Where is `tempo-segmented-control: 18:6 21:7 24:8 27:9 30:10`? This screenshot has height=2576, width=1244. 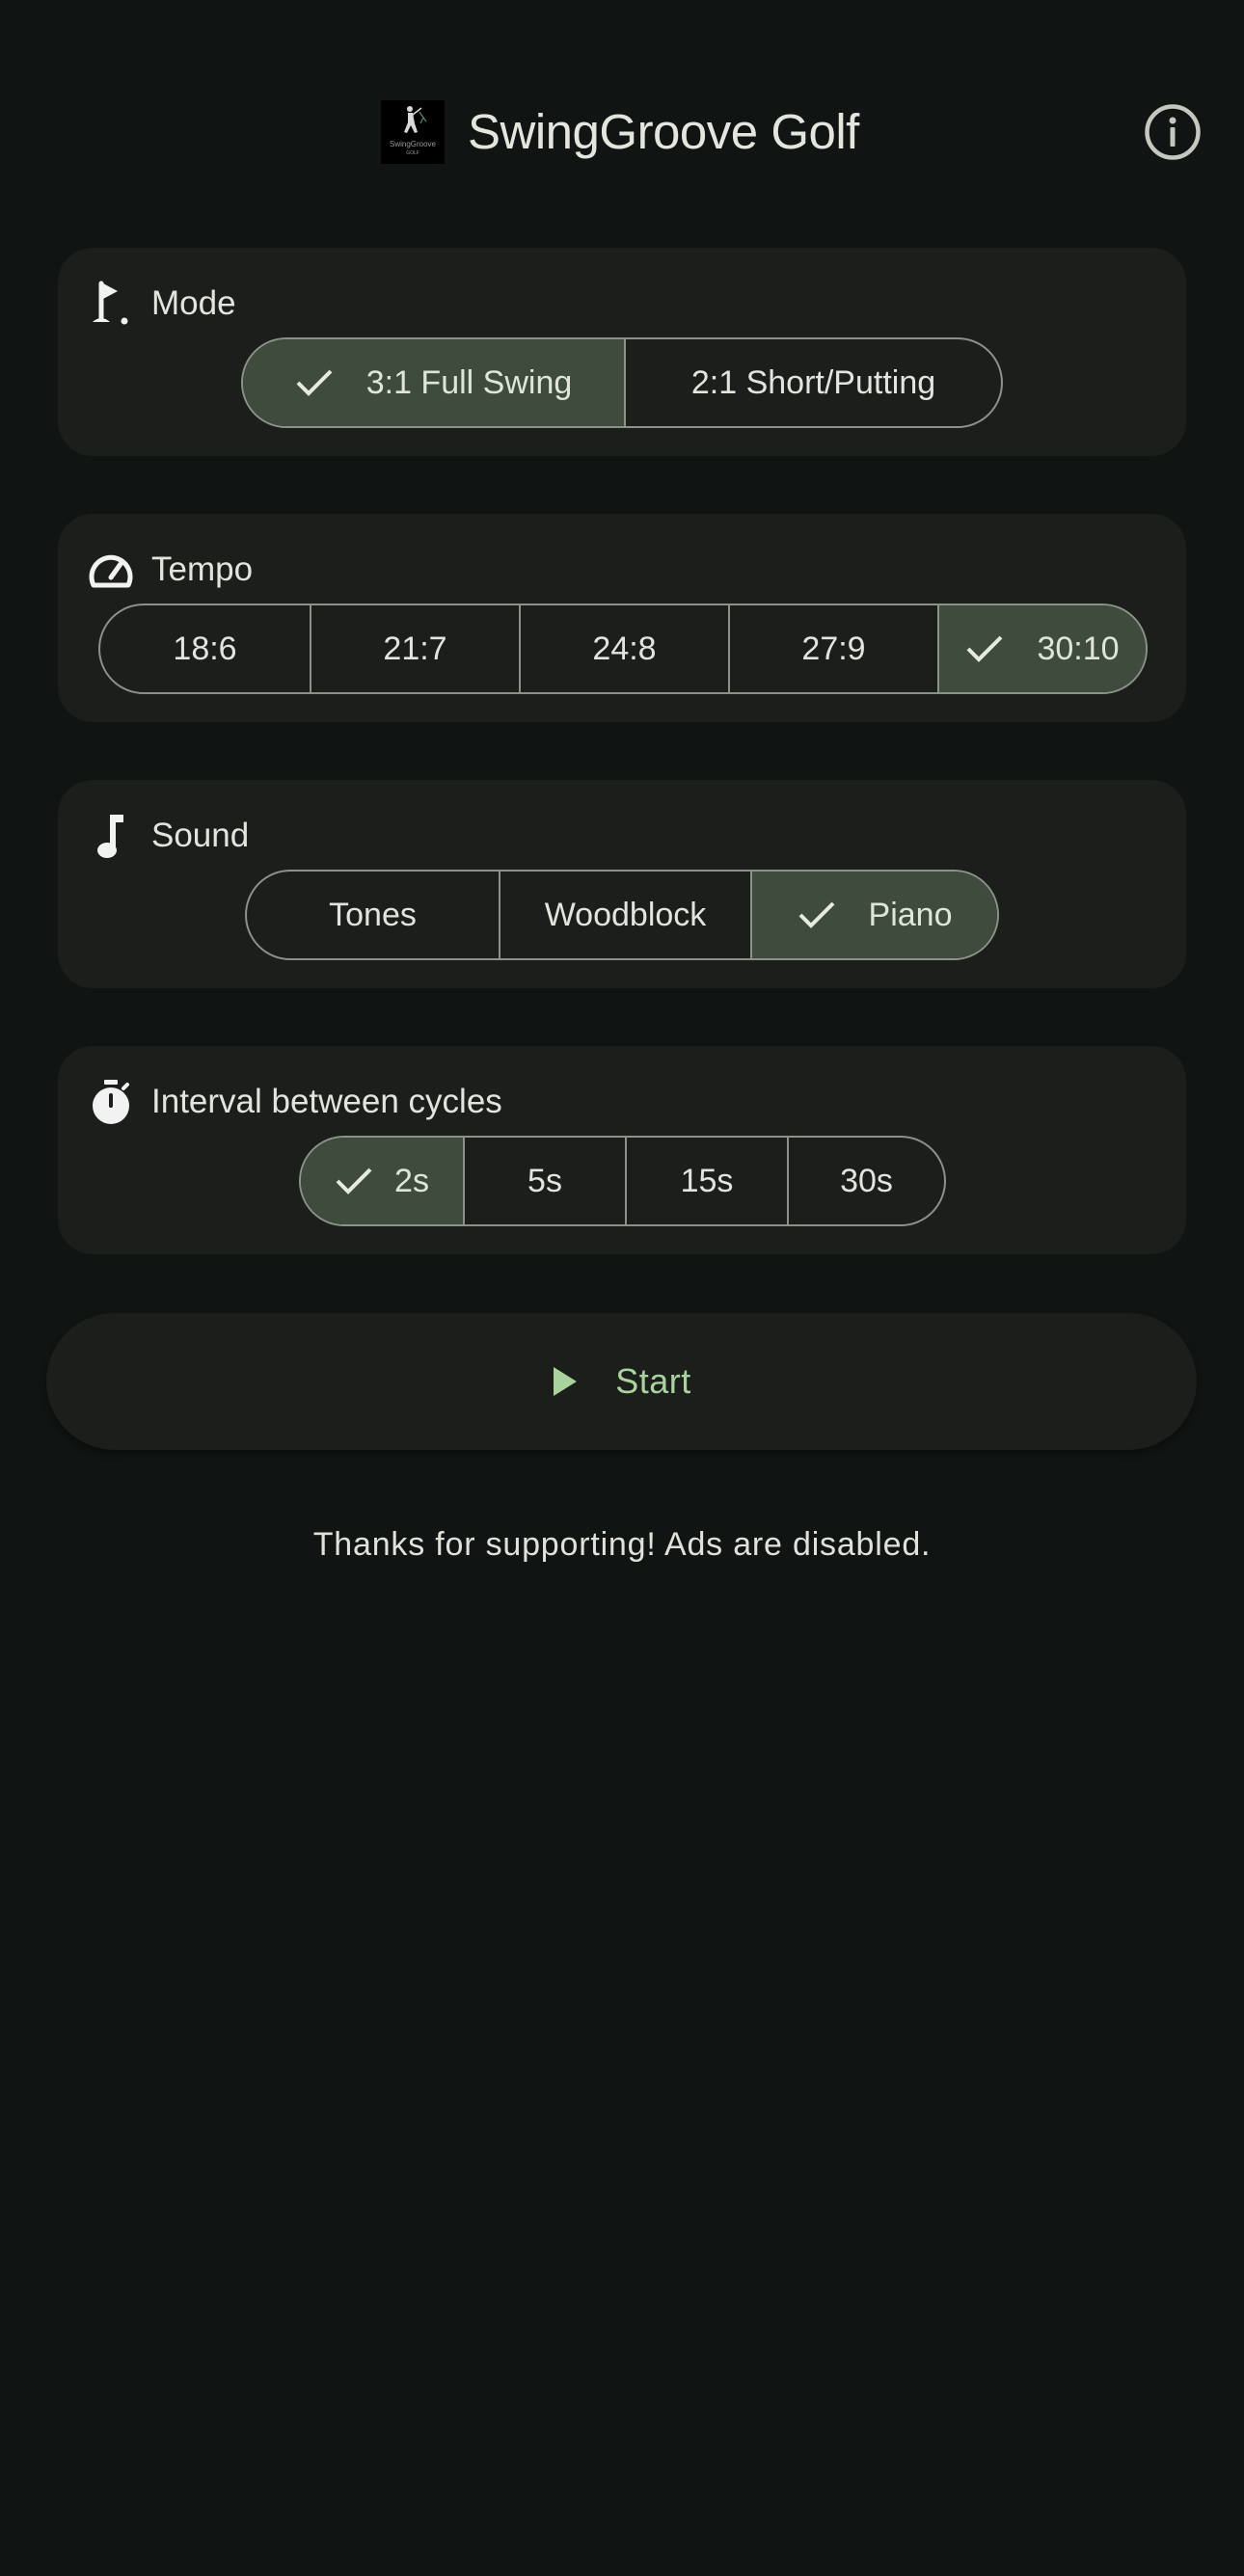 tempo-segmented-control: 18:6 21:7 24:8 27:9 30:10 is located at coordinates (623, 649).